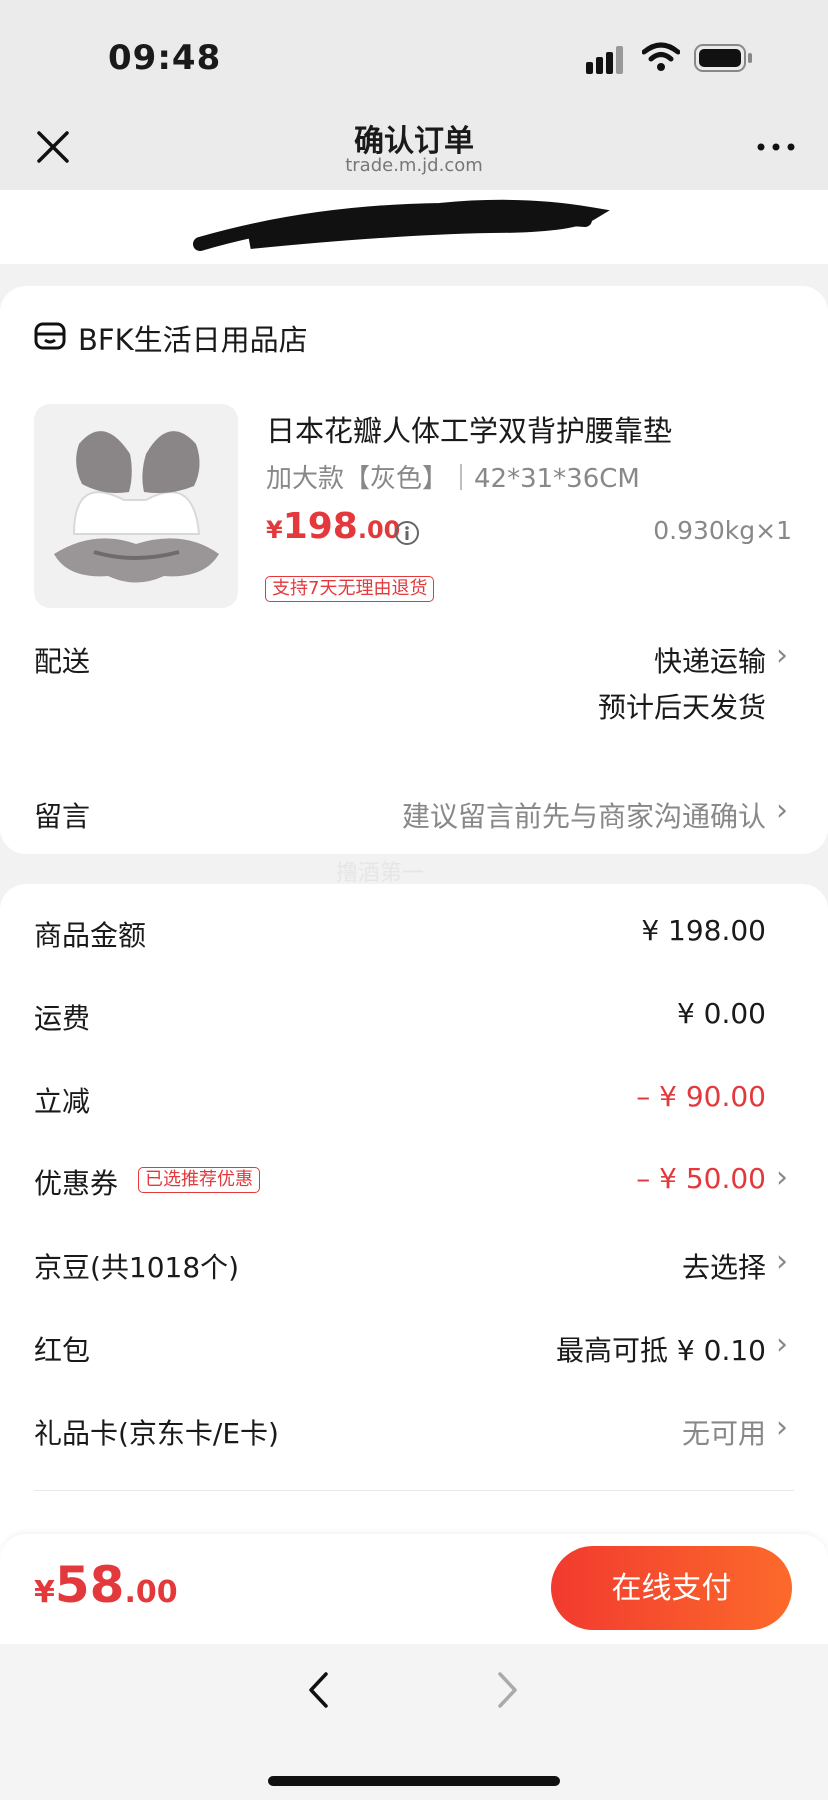 This screenshot has width=828, height=1800. What do you see at coordinates (453, 479) in the screenshot?
I see `product-spec: 加大款【灰色】｜42*31*36CM` at bounding box center [453, 479].